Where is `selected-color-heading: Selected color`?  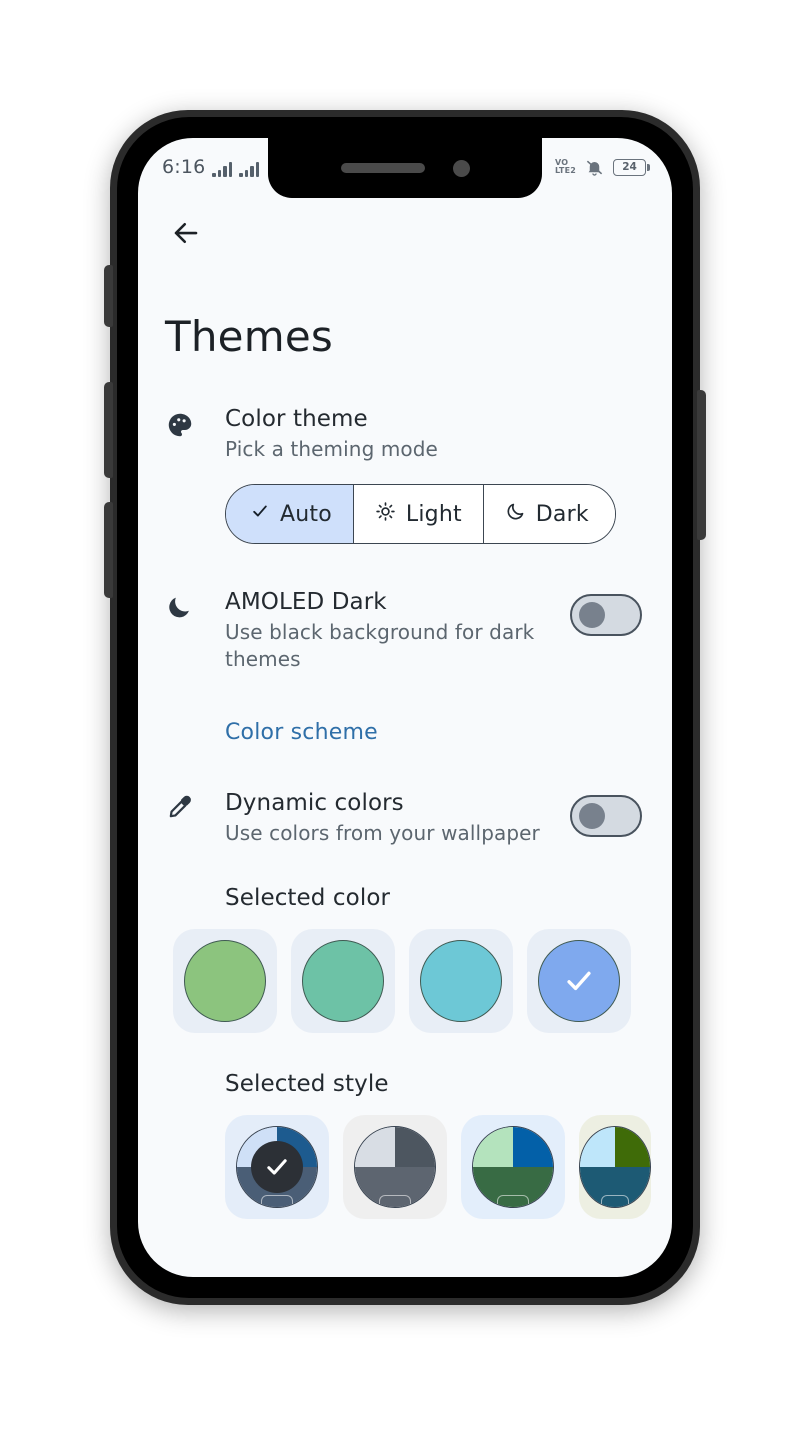 selected-color-heading: Selected color is located at coordinates (308, 897).